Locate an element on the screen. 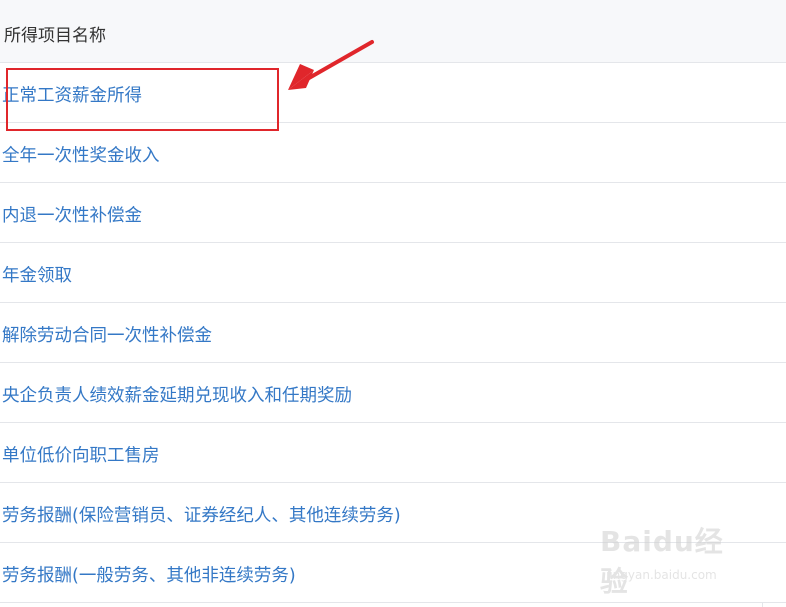  table-row: 央企负责人绩效薪金延期兑现收入和任期奖励 is located at coordinates (393, 393).